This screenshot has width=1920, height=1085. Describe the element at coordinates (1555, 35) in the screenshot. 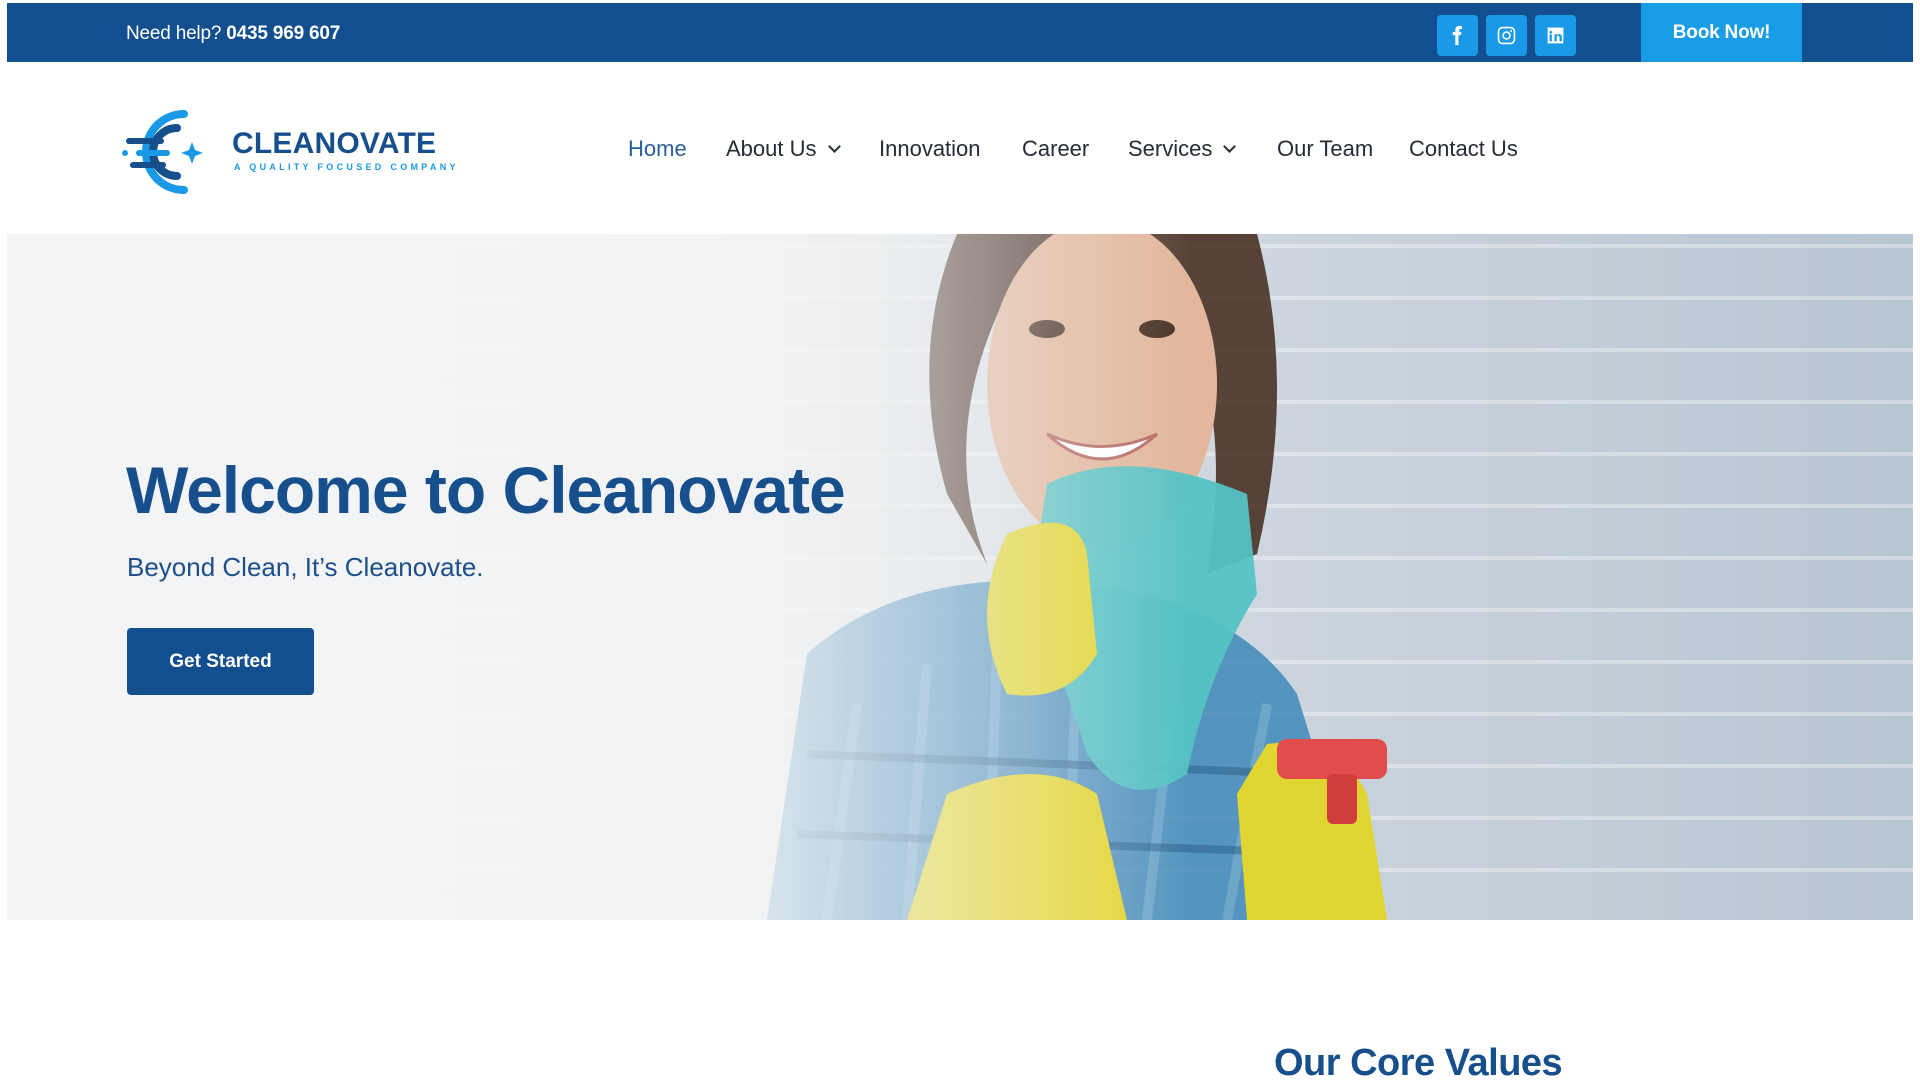

I see `linkedin-icon` at that location.